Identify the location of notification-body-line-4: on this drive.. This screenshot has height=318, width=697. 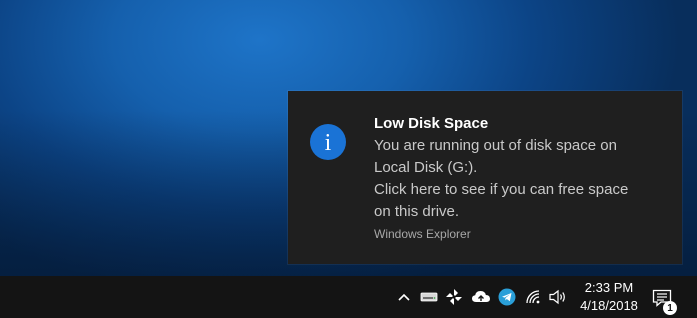
(417, 211).